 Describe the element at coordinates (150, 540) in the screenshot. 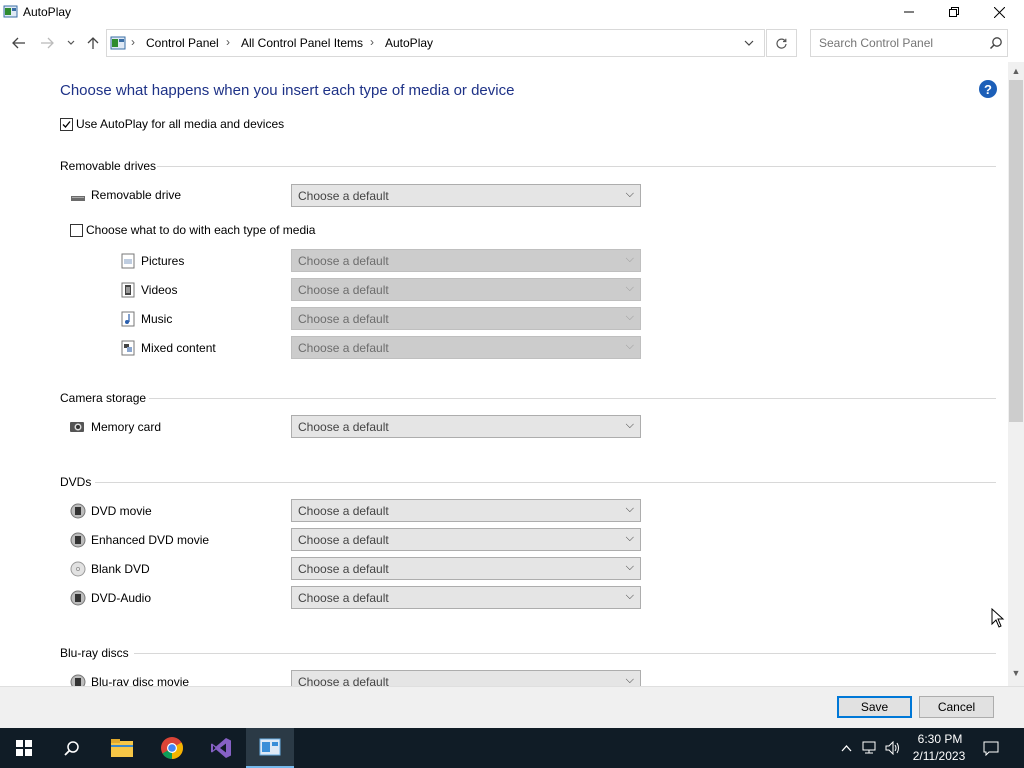

I see `enhanced-dvd-movie-label: Enhanced DVD movie` at that location.